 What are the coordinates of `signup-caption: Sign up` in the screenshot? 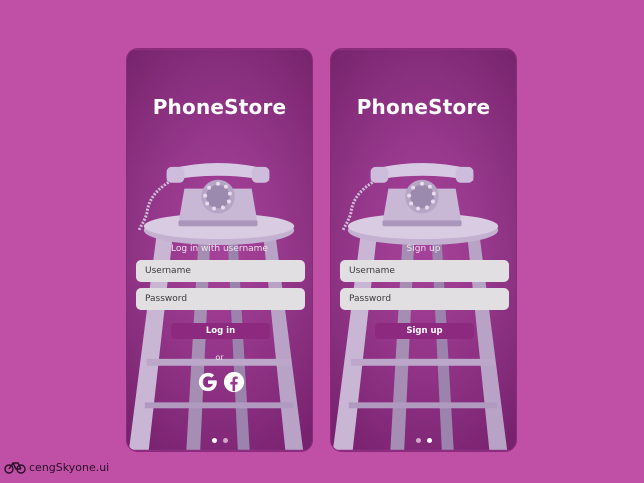 It's located at (423, 249).